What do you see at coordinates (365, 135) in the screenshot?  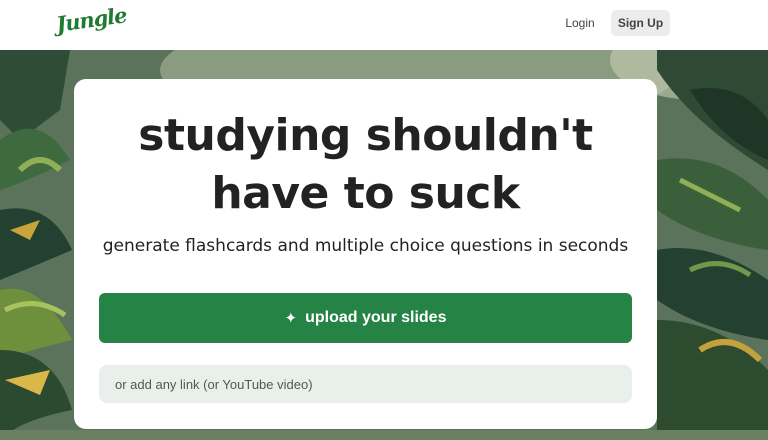 I see `headline-line-1: studying shouldn't` at bounding box center [365, 135].